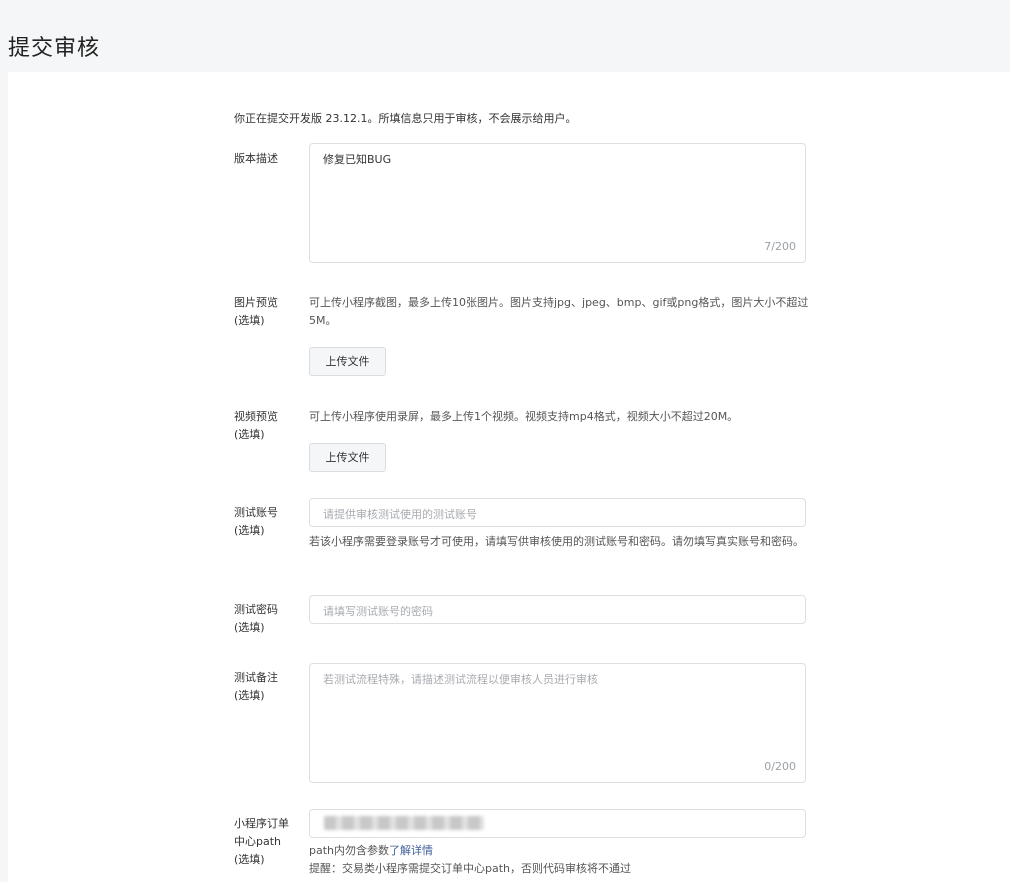 The height and width of the screenshot is (882, 1010). What do you see at coordinates (404, 823) in the screenshot?
I see `redacted-path-value` at bounding box center [404, 823].